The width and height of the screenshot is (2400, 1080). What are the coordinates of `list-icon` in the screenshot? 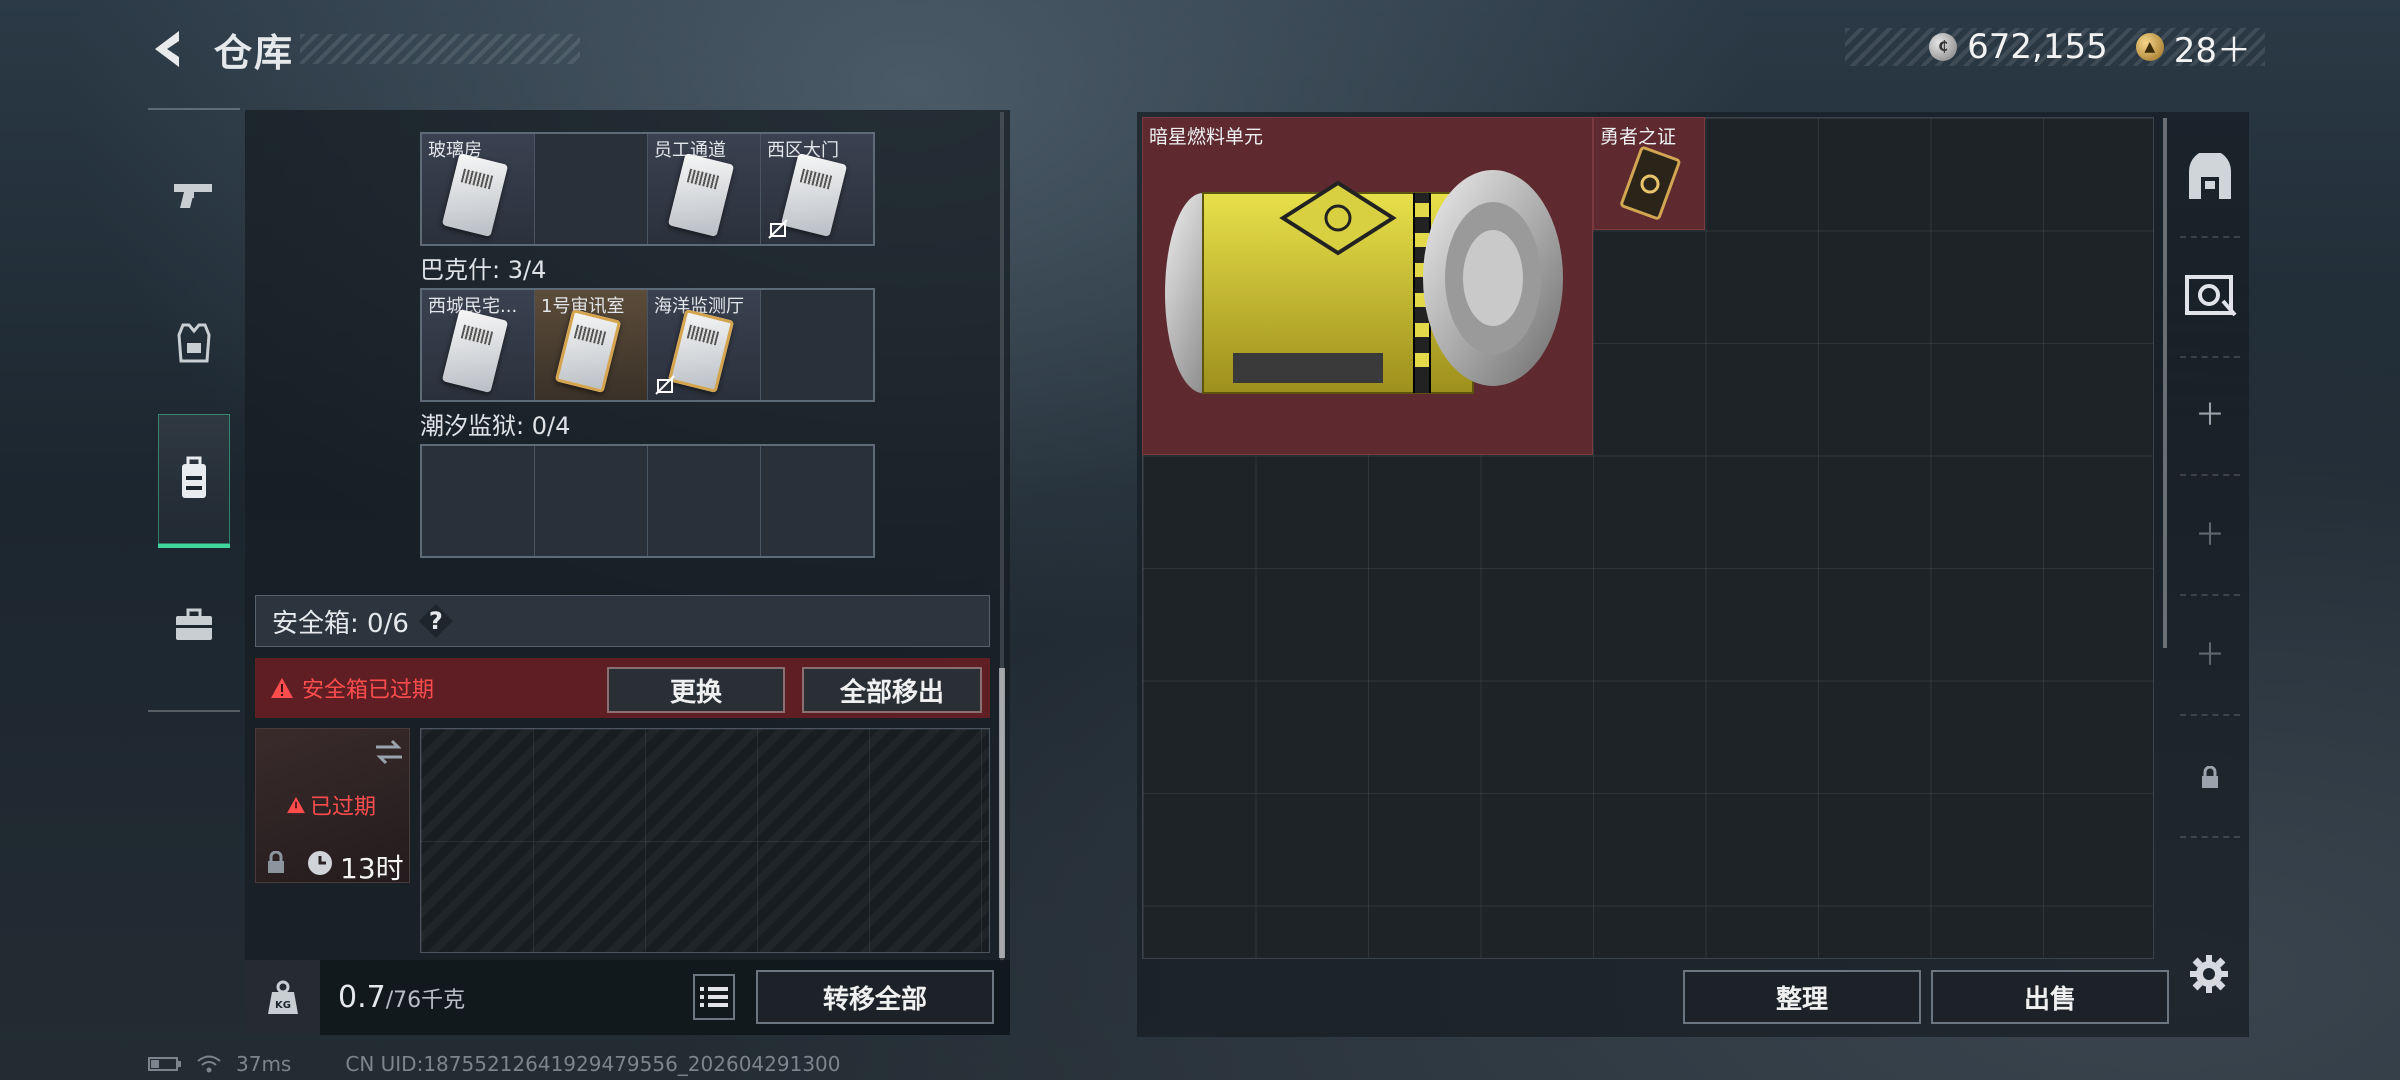 It's located at (714, 997).